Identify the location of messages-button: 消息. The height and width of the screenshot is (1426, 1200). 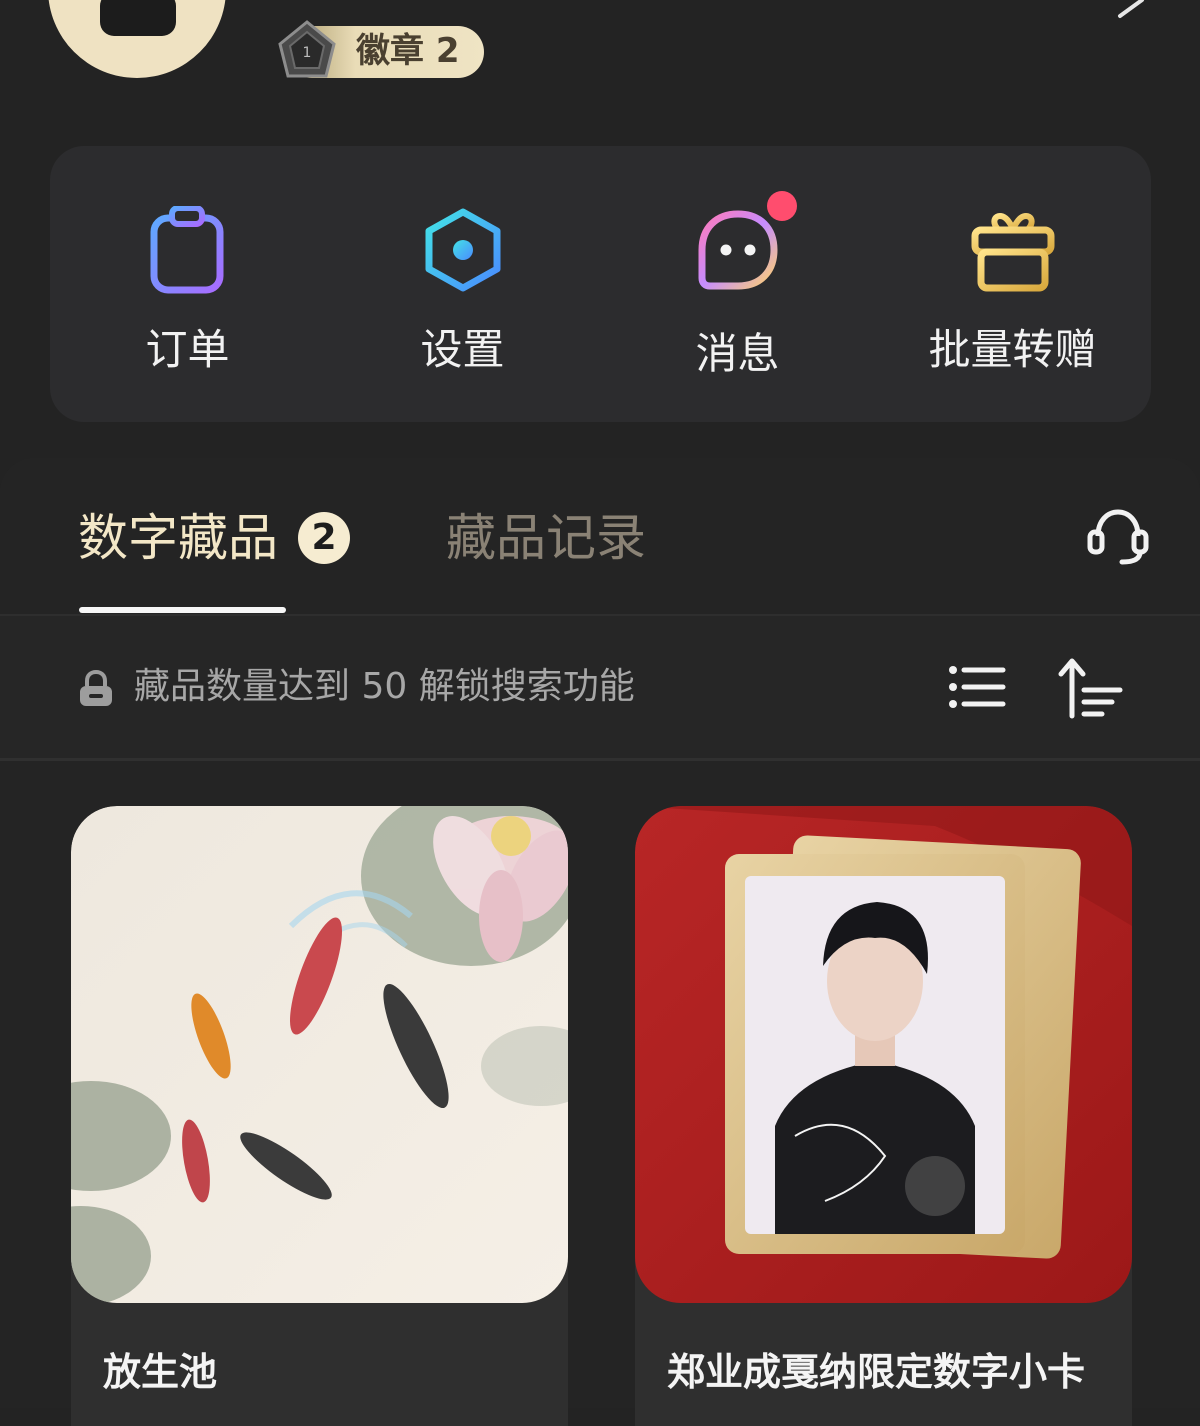
(737, 284).